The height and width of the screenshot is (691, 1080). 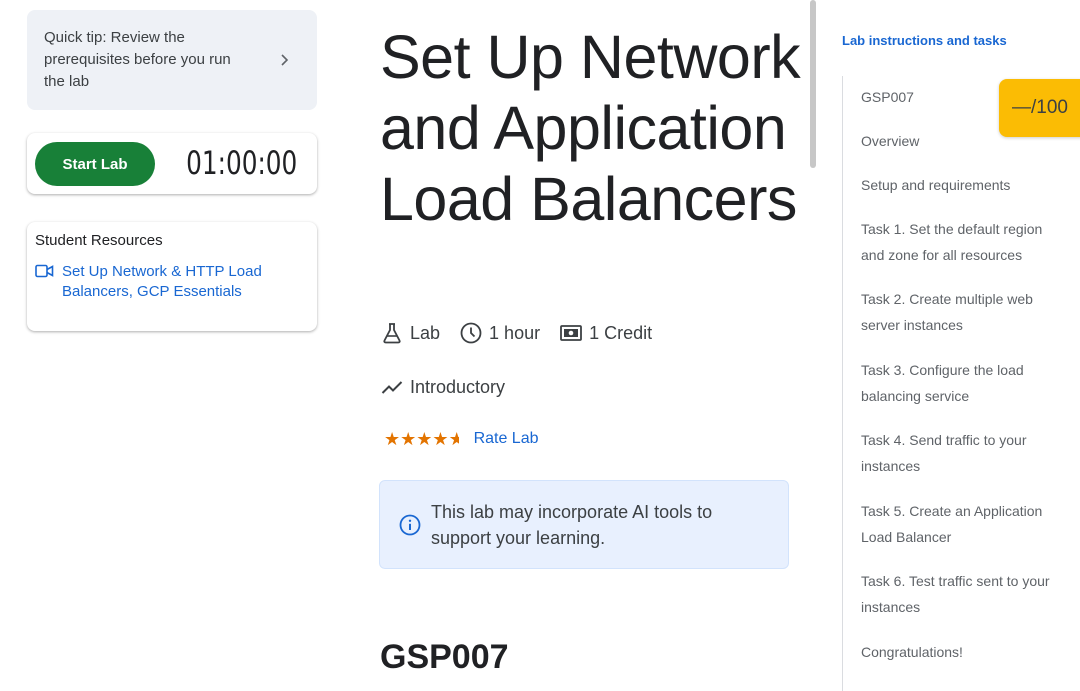 What do you see at coordinates (621, 332) in the screenshot?
I see `lab-cost-label: 1 Credit` at bounding box center [621, 332].